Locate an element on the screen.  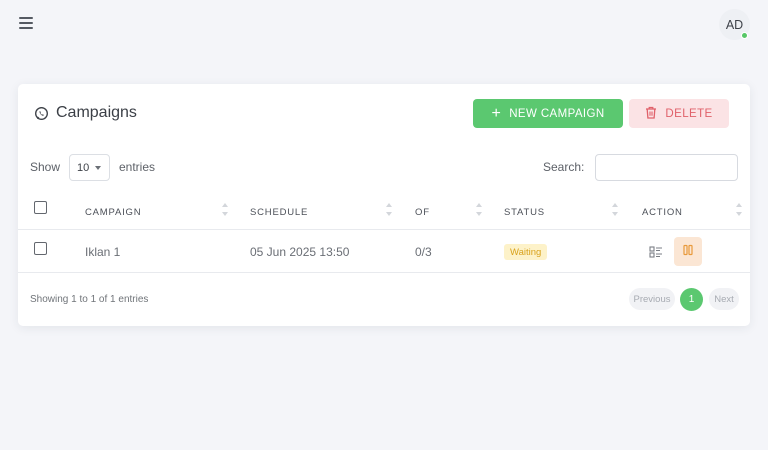
page-1-button: 1 is located at coordinates (691, 299).